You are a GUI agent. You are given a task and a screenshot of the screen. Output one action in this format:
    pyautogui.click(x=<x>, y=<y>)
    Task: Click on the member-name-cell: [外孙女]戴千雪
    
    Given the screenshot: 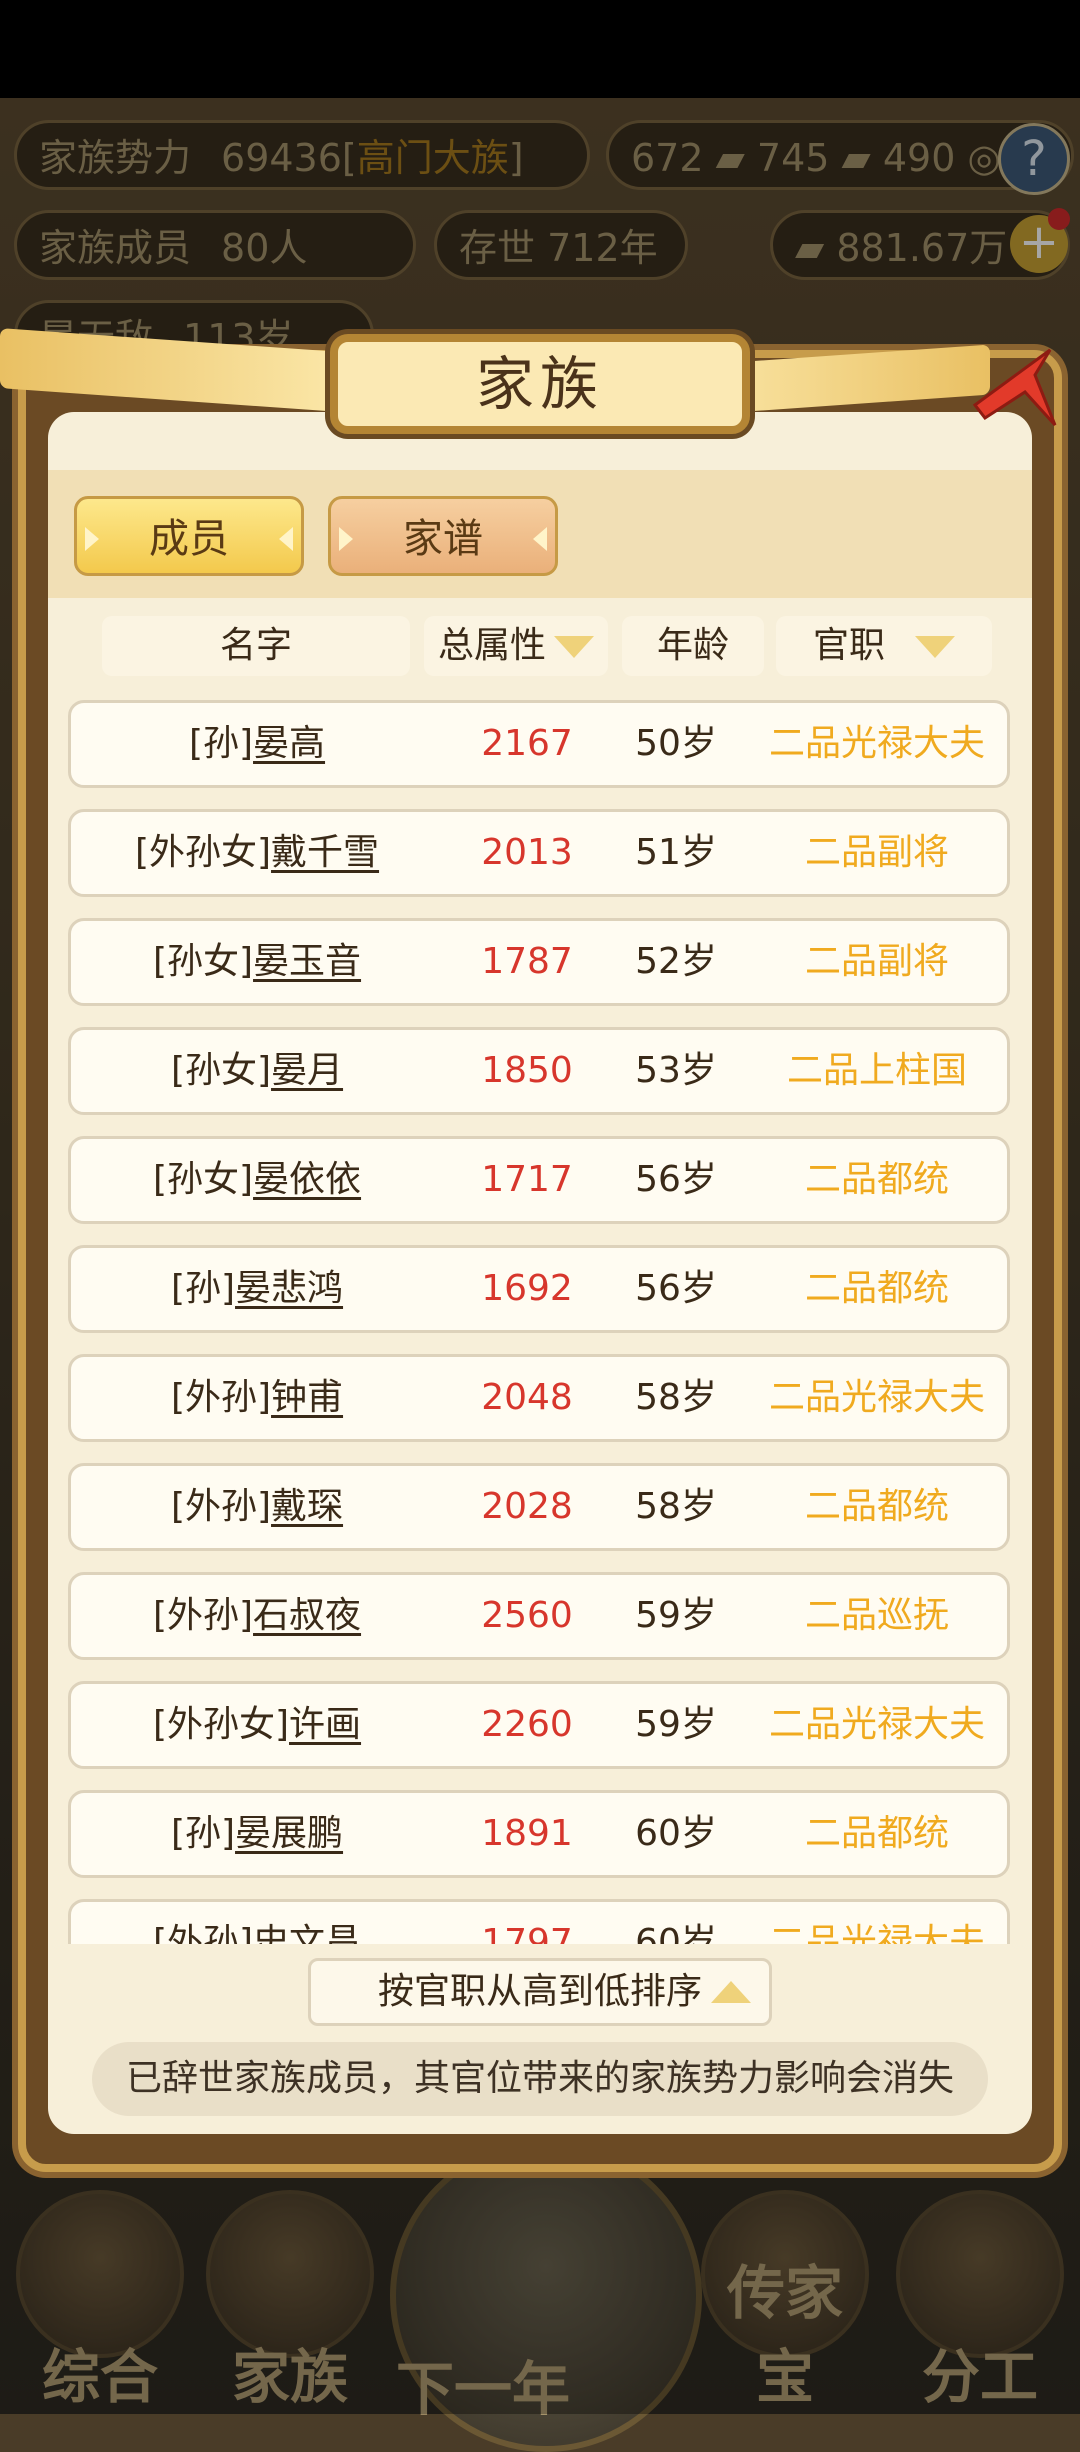 What is the action you would take?
    pyautogui.click(x=257, y=853)
    